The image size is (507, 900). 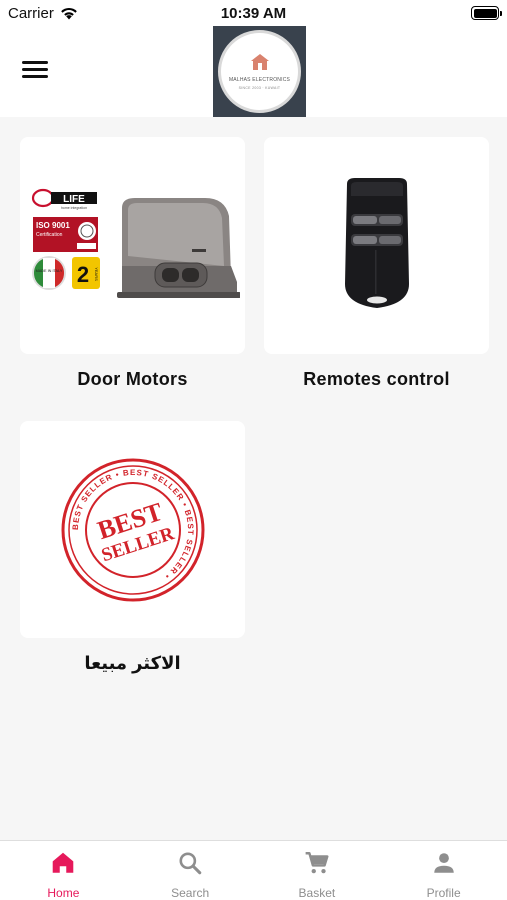 I want to click on app-header: MALHAS ELECTRONICS SINCE 2003 · KUWAIT, so click(x=253, y=71).